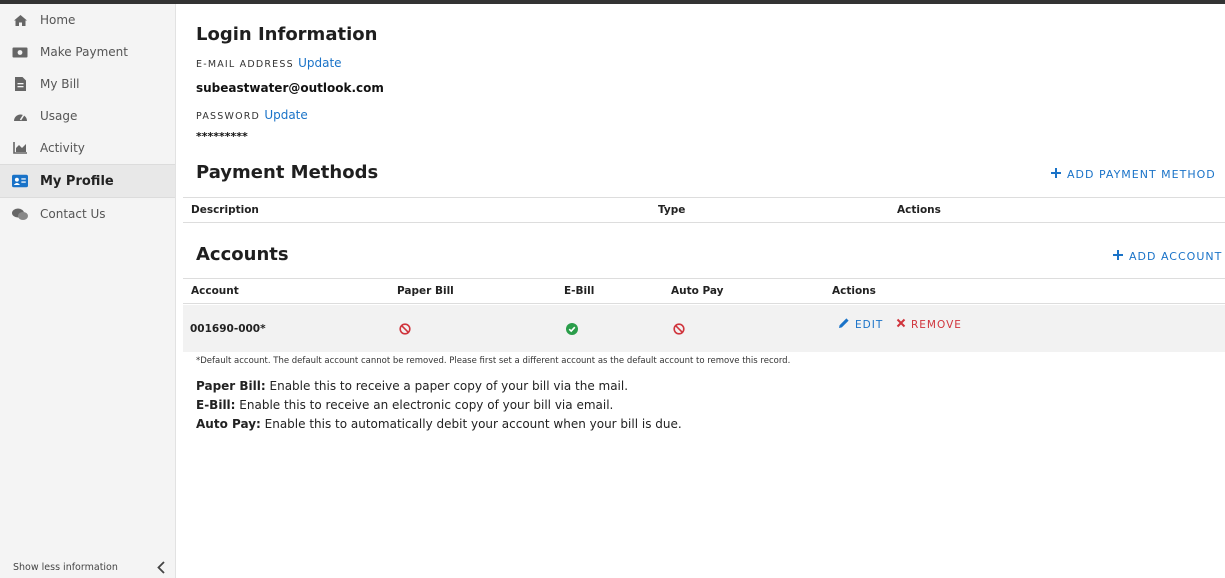 The height and width of the screenshot is (578, 1225). Describe the element at coordinates (59, 116) in the screenshot. I see `sidebar-item-label: Usage` at that location.